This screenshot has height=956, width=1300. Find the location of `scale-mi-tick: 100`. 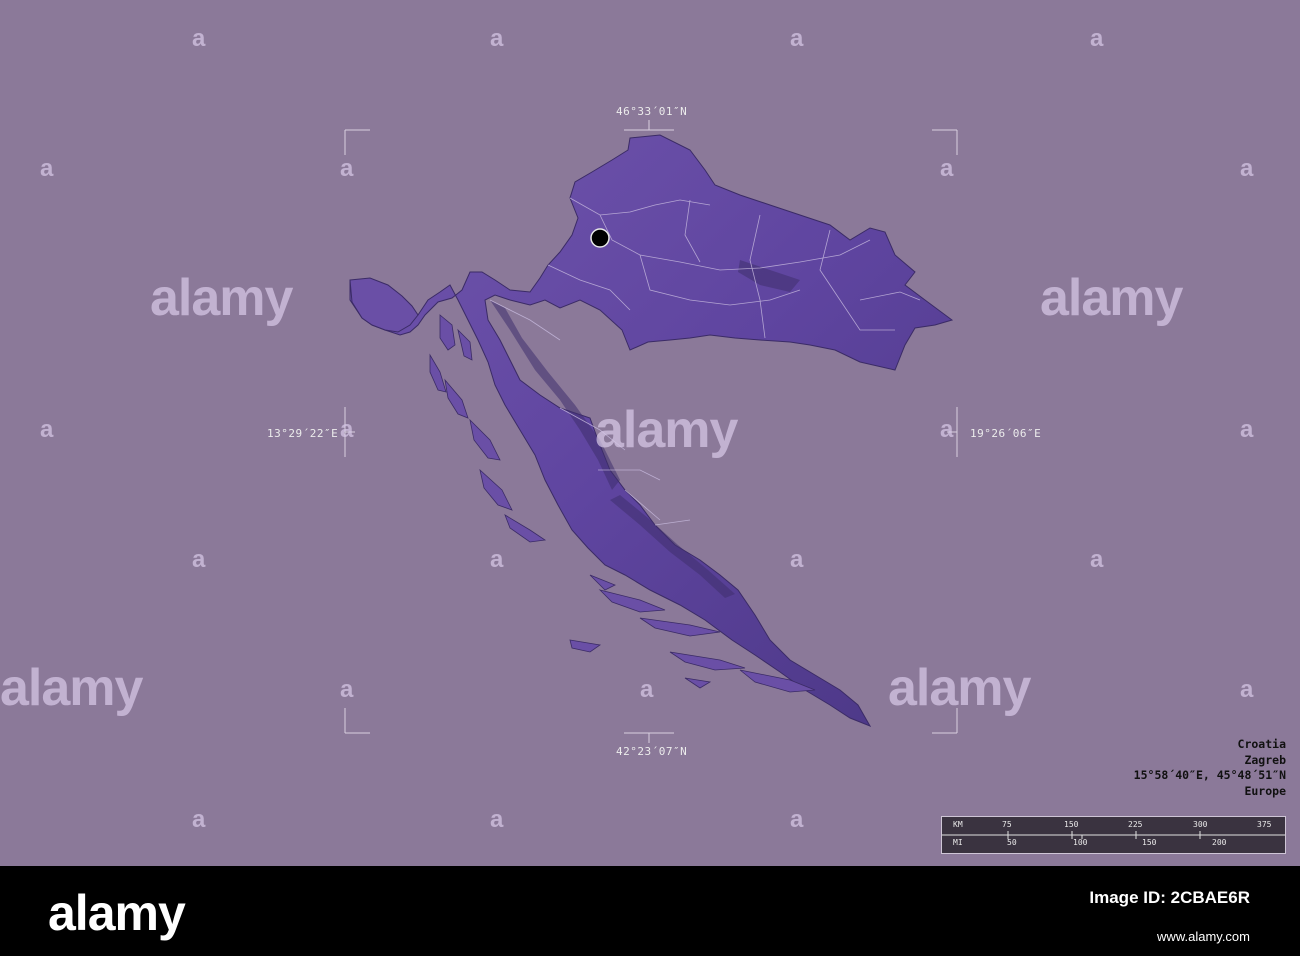

scale-mi-tick: 100 is located at coordinates (1080, 842).